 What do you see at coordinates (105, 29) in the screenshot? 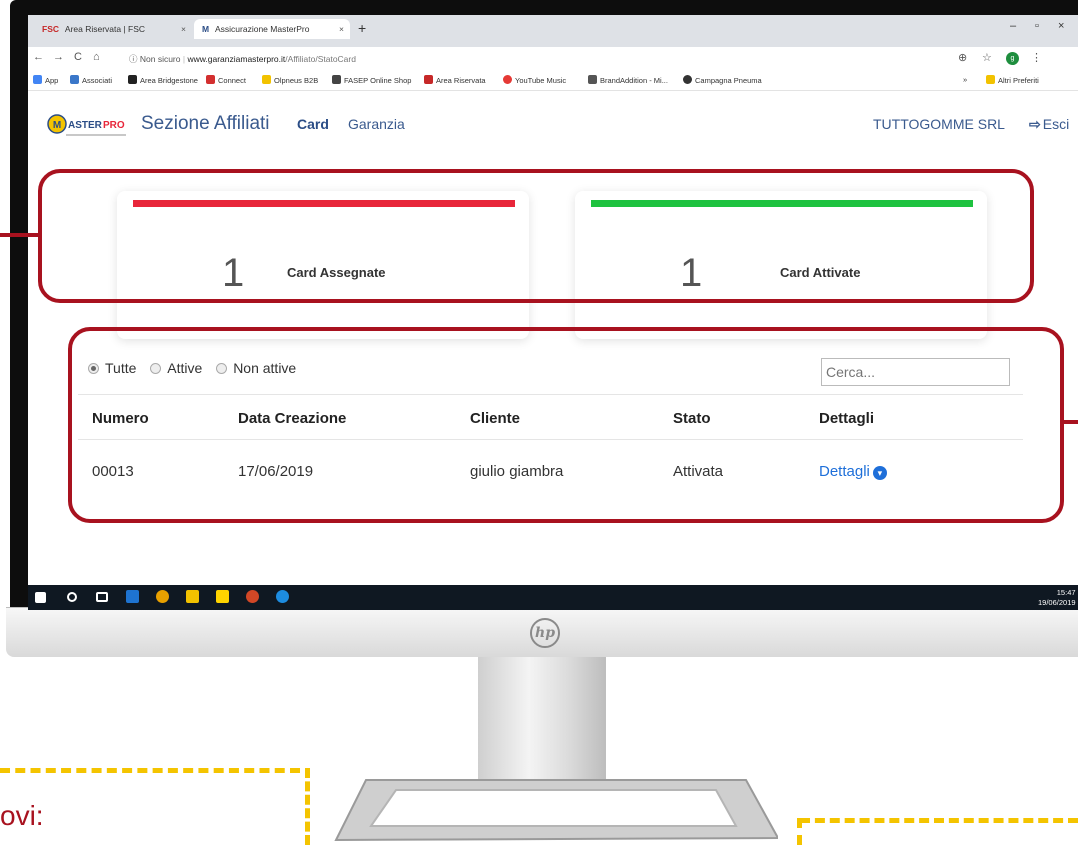
I see `tab-title: Area Riservata | FSC` at bounding box center [105, 29].